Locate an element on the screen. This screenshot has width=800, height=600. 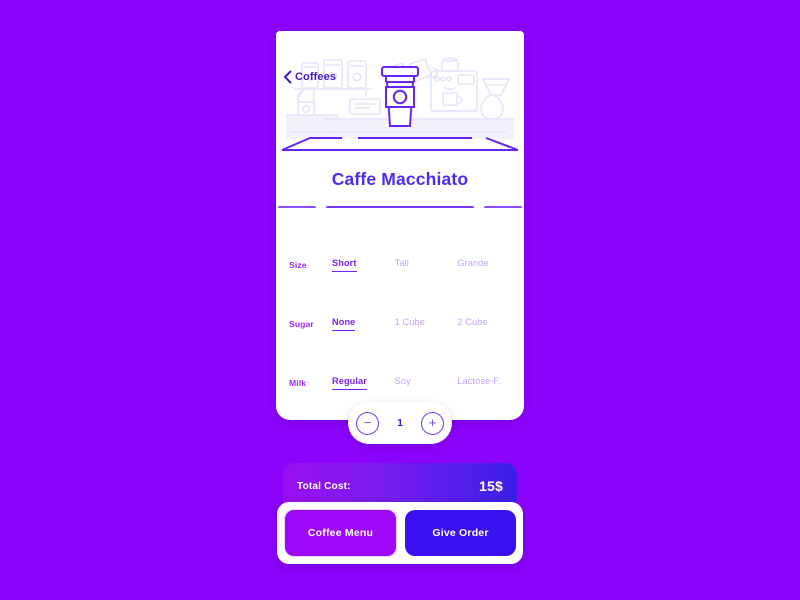
quantity-stepper: − 1 + is located at coordinates (400, 423).